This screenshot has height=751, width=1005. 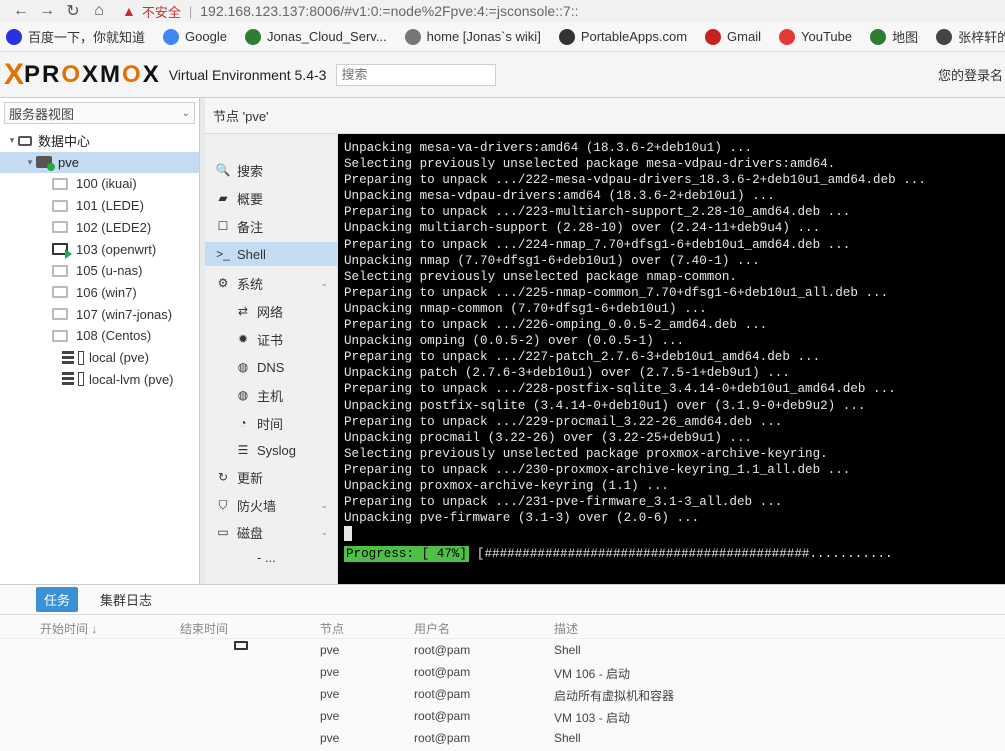 What do you see at coordinates (99, 140) in the screenshot?
I see `tree-datacenter: ▾ 数据中心` at bounding box center [99, 140].